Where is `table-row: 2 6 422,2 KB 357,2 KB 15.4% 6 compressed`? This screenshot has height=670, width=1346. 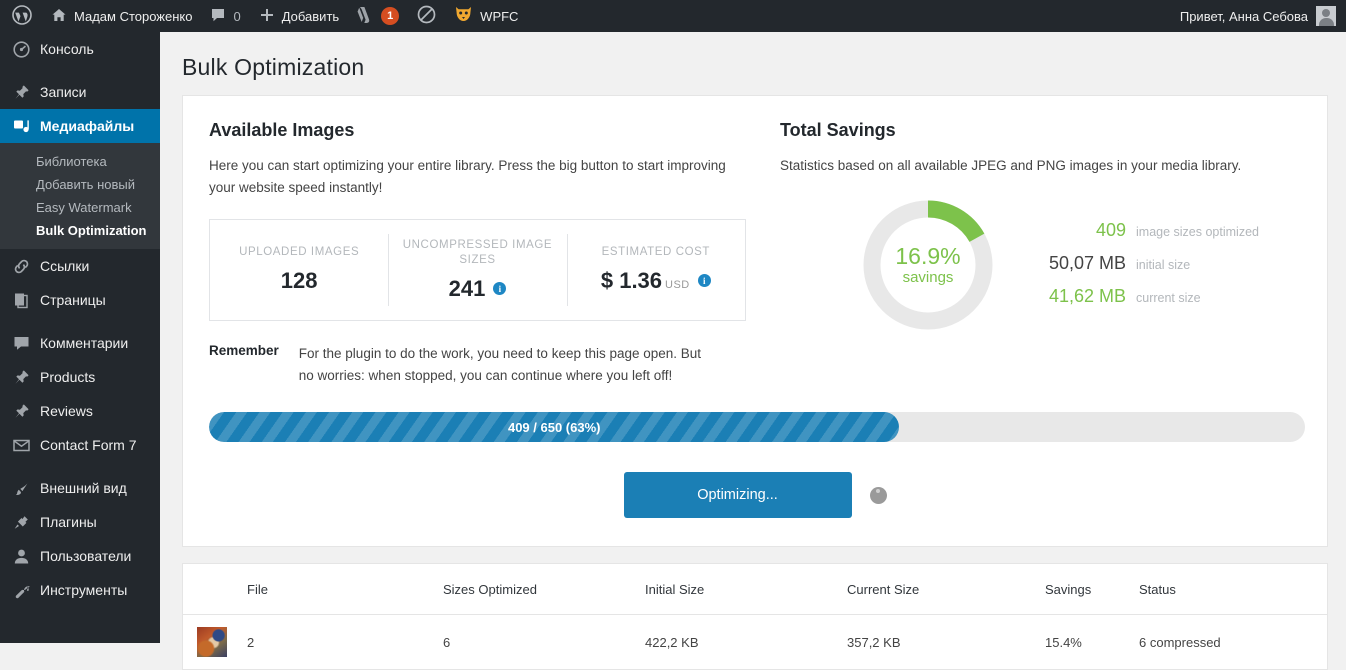
table-row: 2 6 422,2 KB 357,2 KB 15.4% 6 compressed is located at coordinates (755, 642).